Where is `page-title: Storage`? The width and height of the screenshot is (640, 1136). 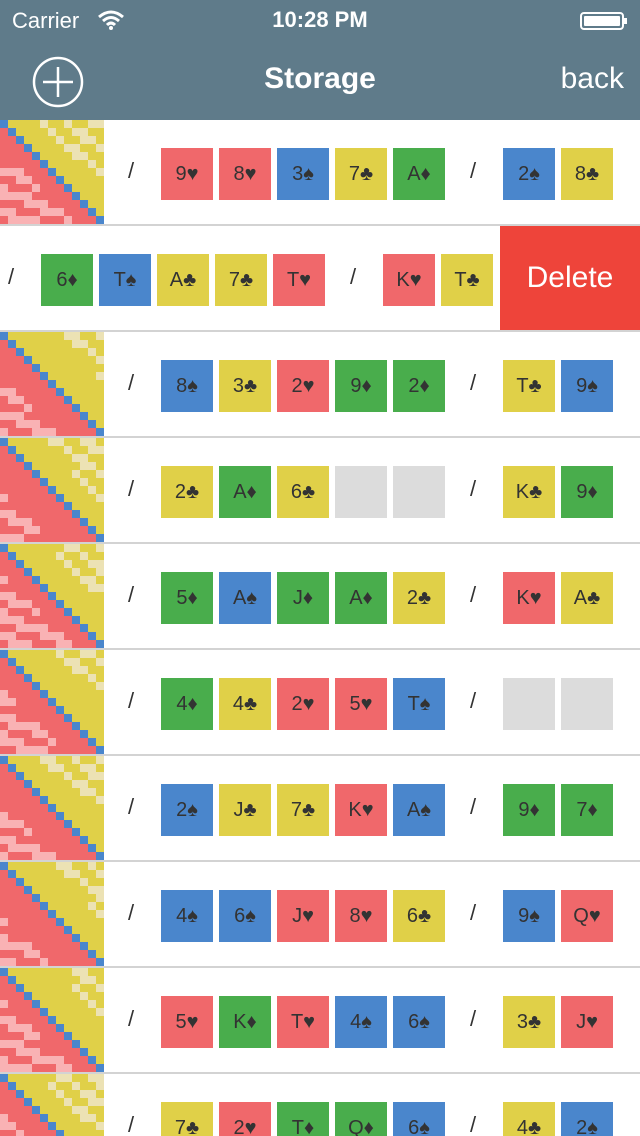
page-title: Storage is located at coordinates (320, 78).